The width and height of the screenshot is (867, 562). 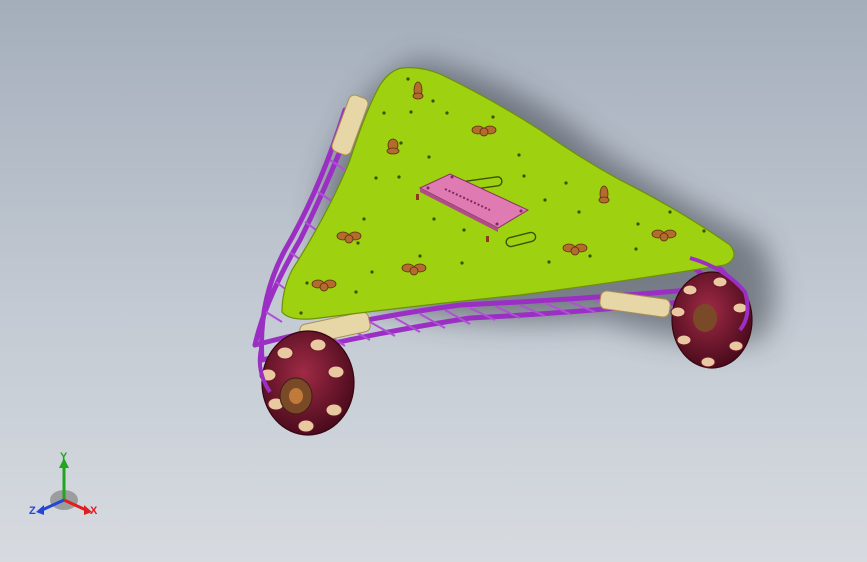 I want to click on triad-label-y: Y, so click(x=64, y=457).